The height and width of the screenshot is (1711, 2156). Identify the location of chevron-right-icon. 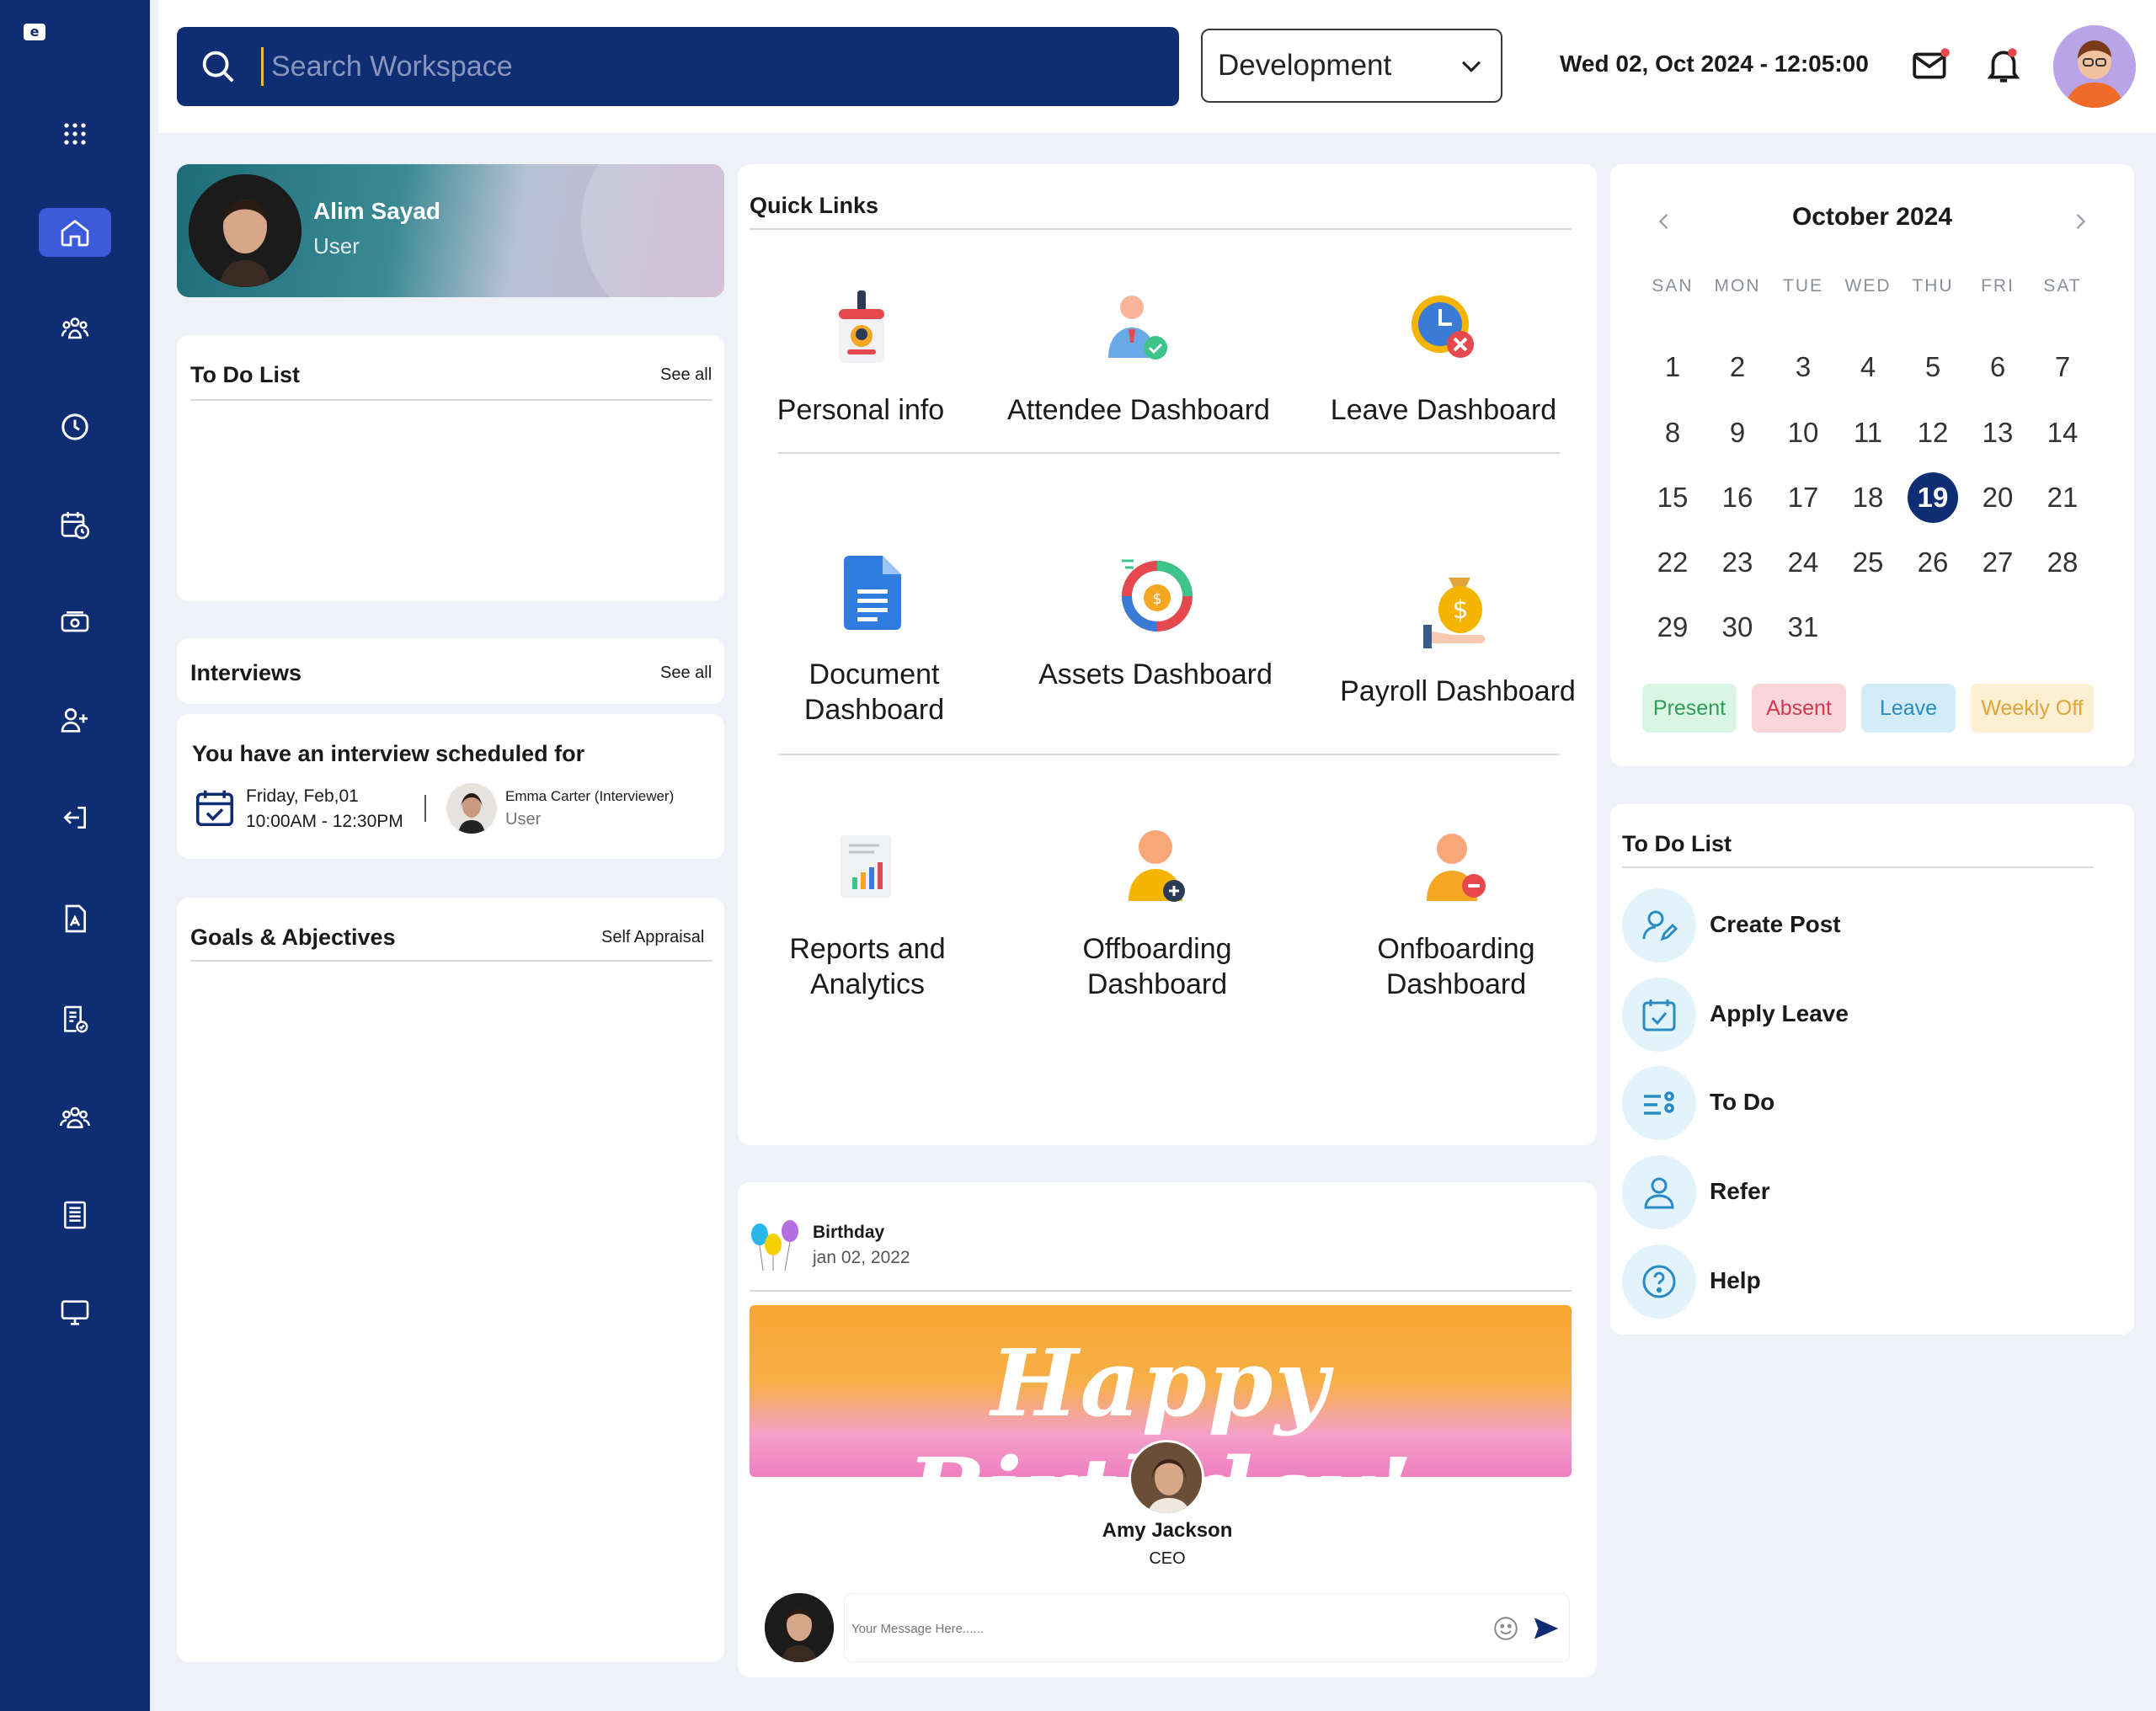
(2080, 221).